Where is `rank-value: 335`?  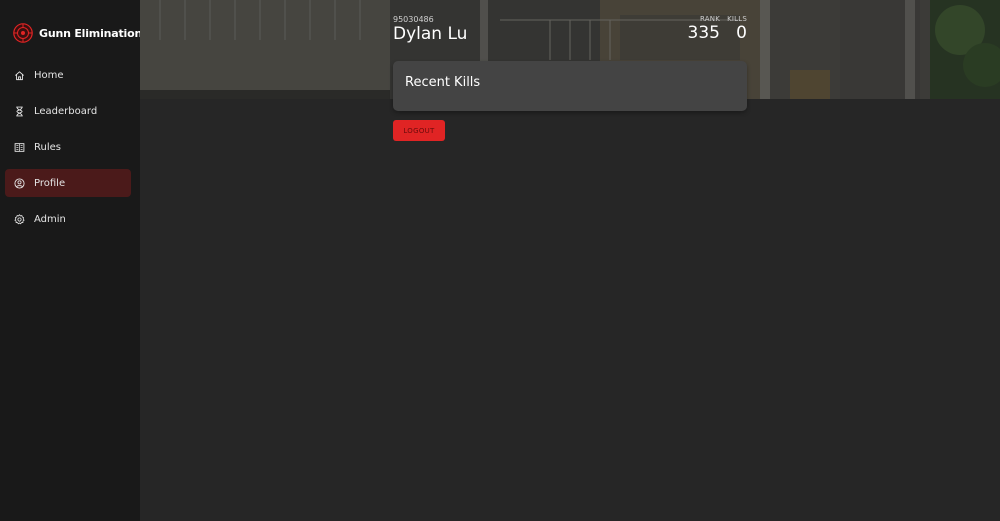
rank-value: 335 is located at coordinates (703, 33).